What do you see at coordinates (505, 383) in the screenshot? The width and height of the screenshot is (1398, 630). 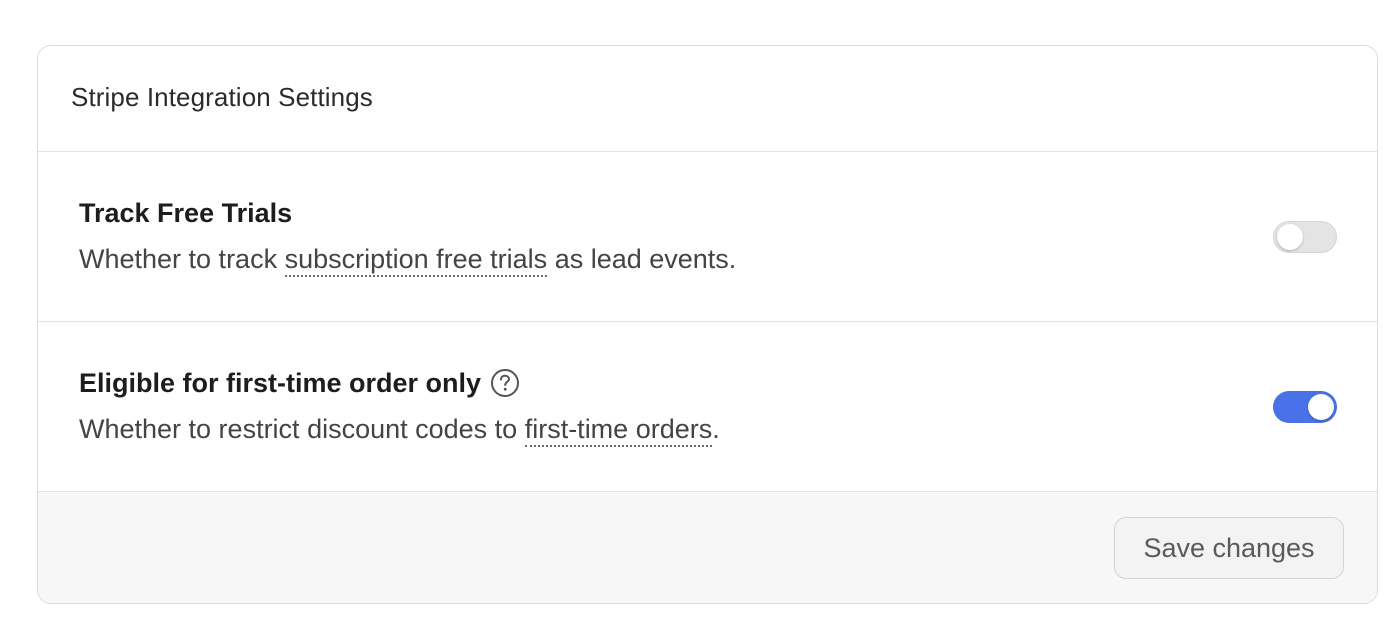 I see `question-circle-icon` at bounding box center [505, 383].